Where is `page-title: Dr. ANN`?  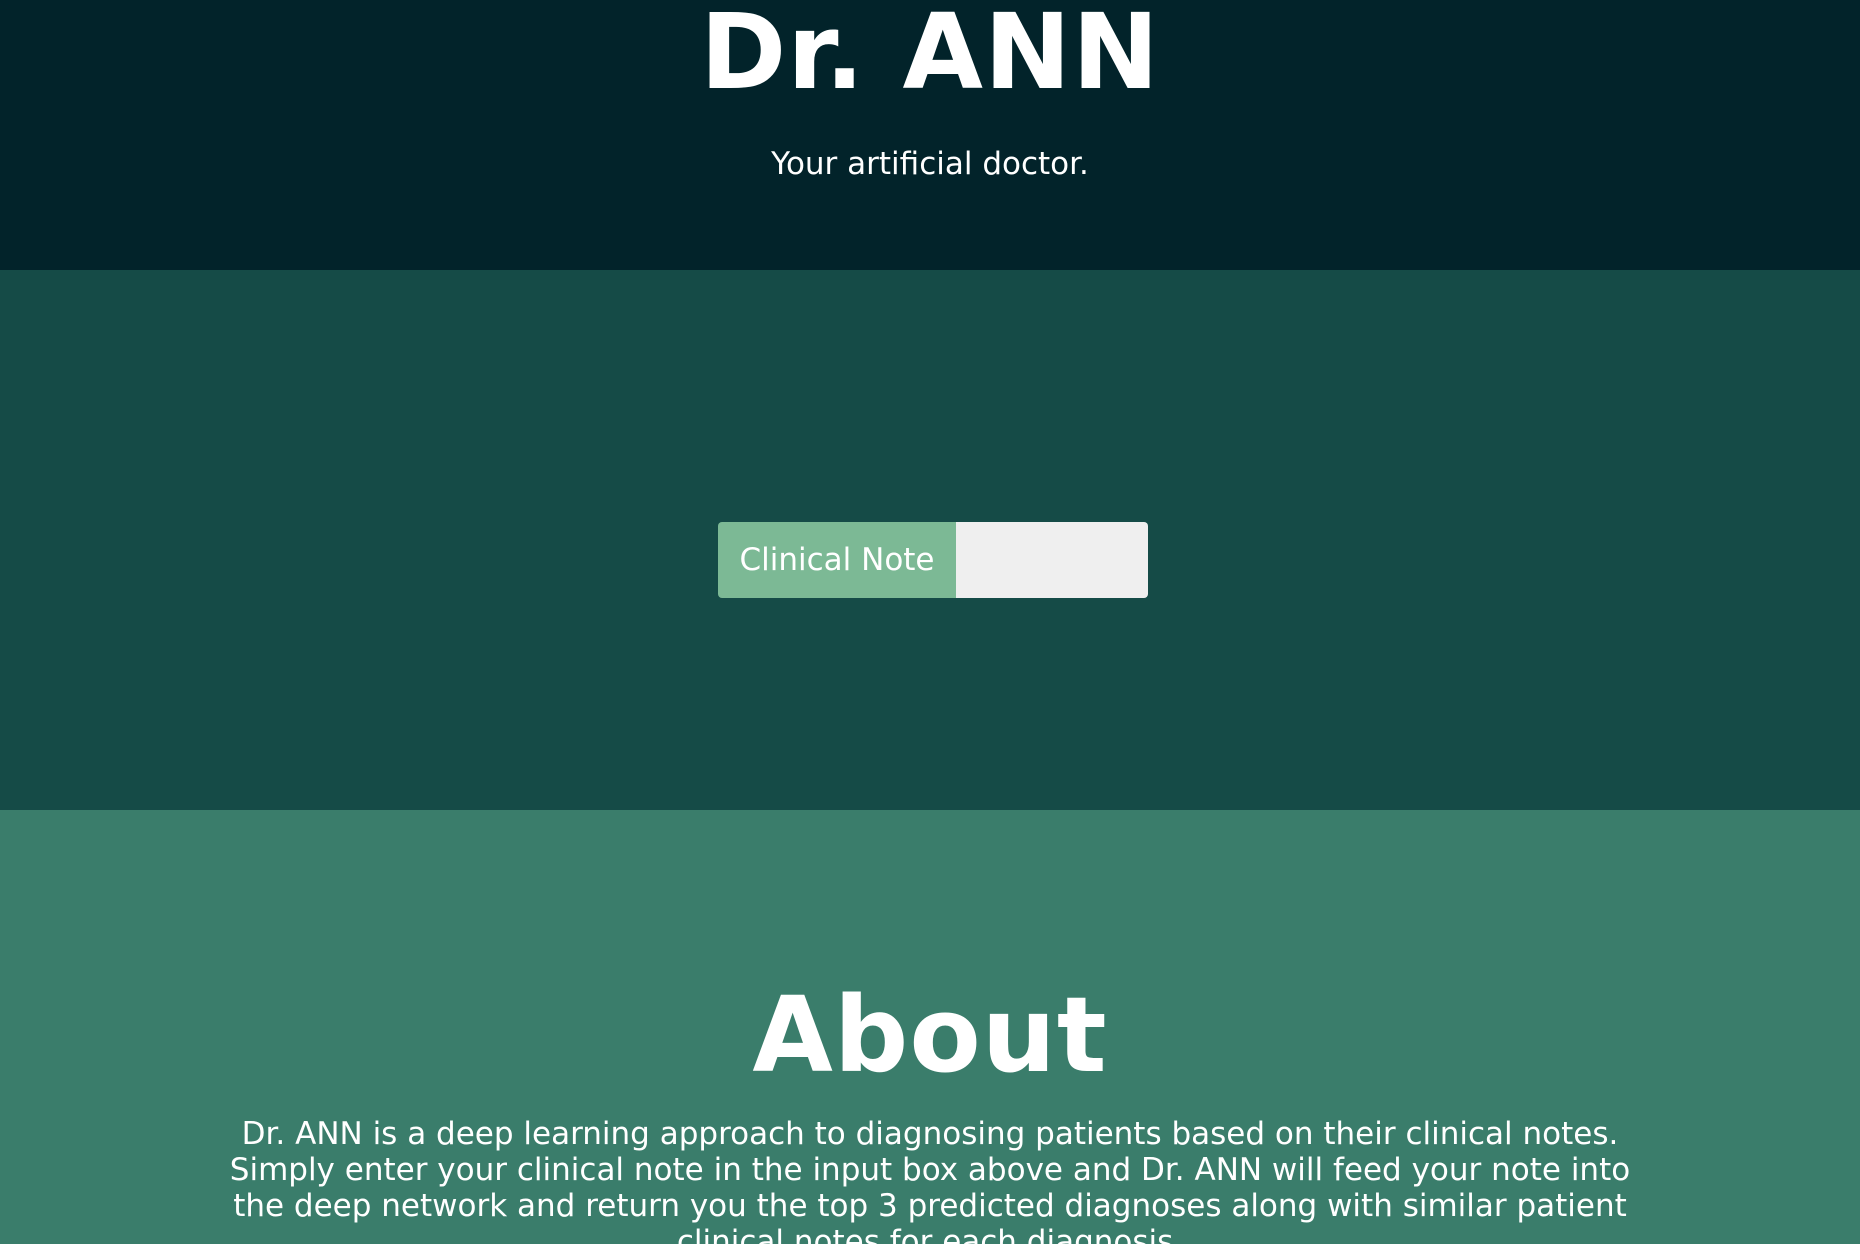
page-title: Dr. ANN is located at coordinates (930, 56).